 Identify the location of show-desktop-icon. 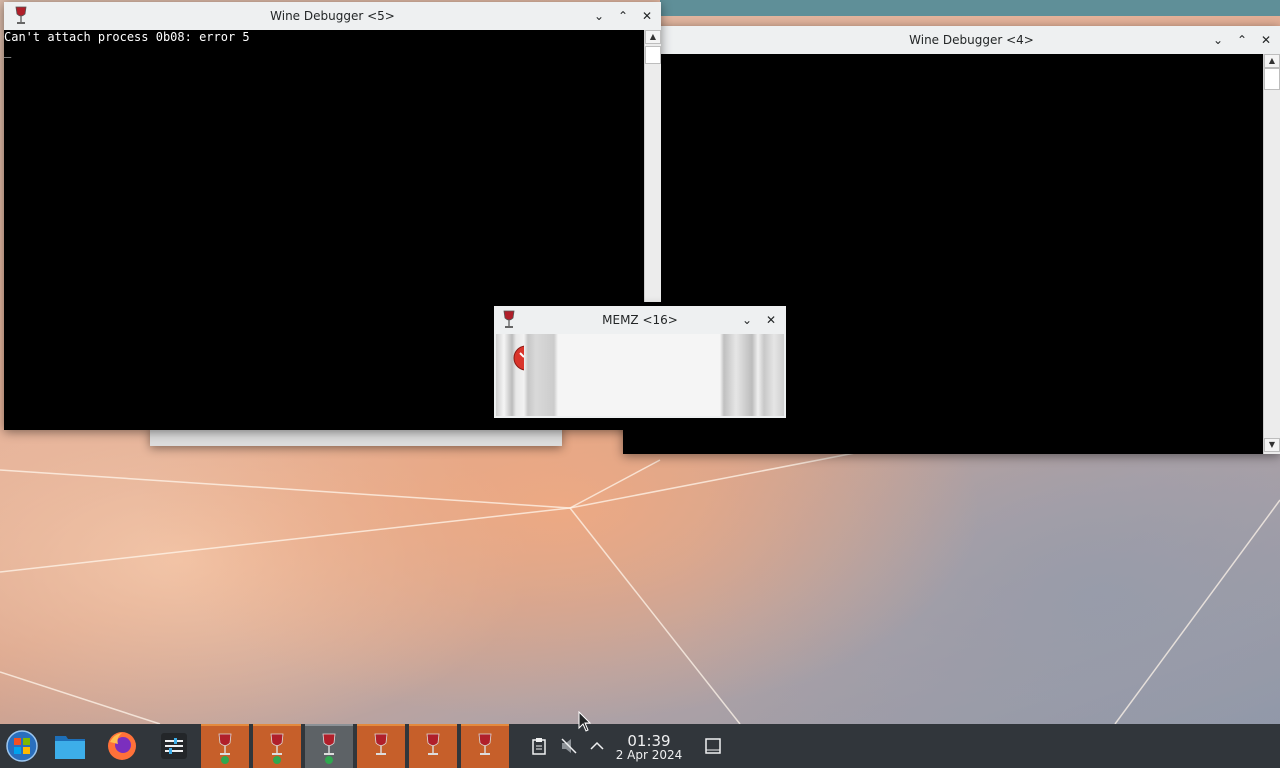
(713, 746).